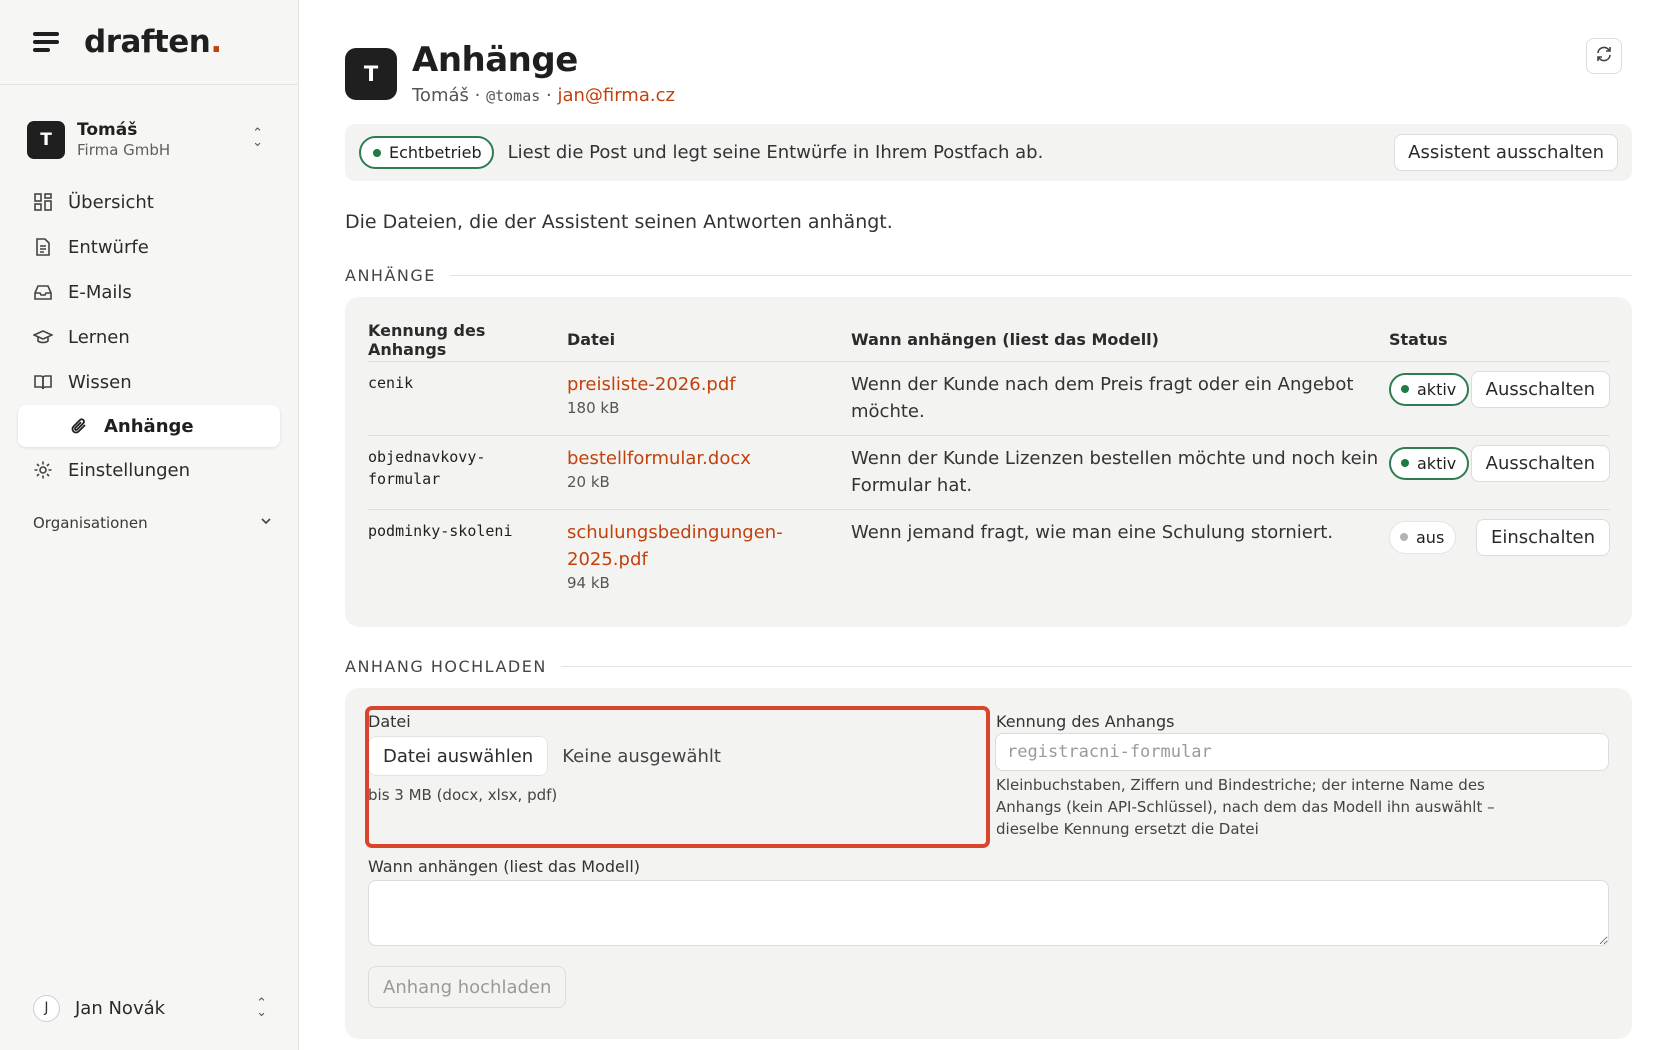  I want to click on section-title: ANHANG HOCHLADEN, so click(446, 666).